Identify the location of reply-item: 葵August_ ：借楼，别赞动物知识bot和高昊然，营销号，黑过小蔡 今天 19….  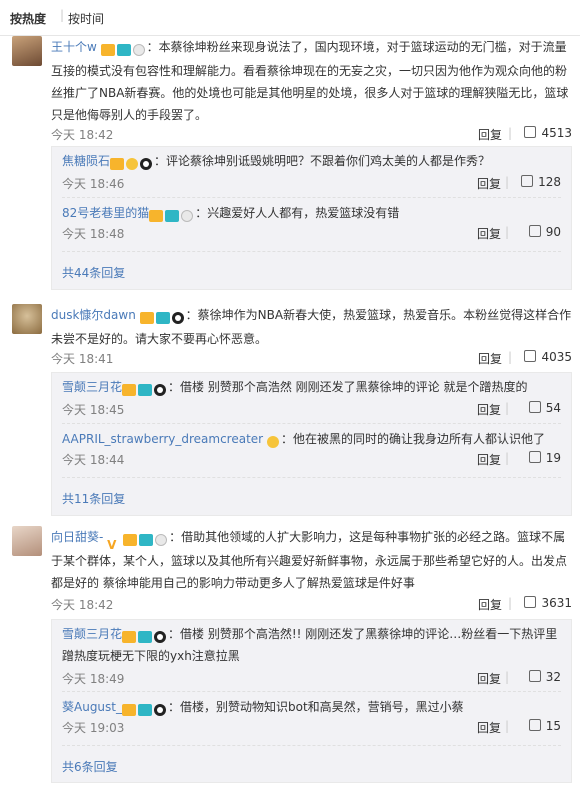
(311, 716).